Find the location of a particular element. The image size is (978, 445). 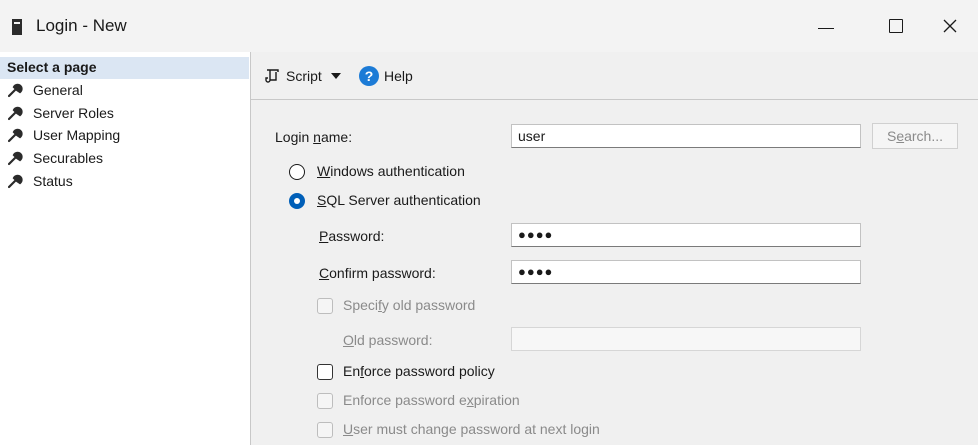

title-bar: Login - New is located at coordinates (489, 26).